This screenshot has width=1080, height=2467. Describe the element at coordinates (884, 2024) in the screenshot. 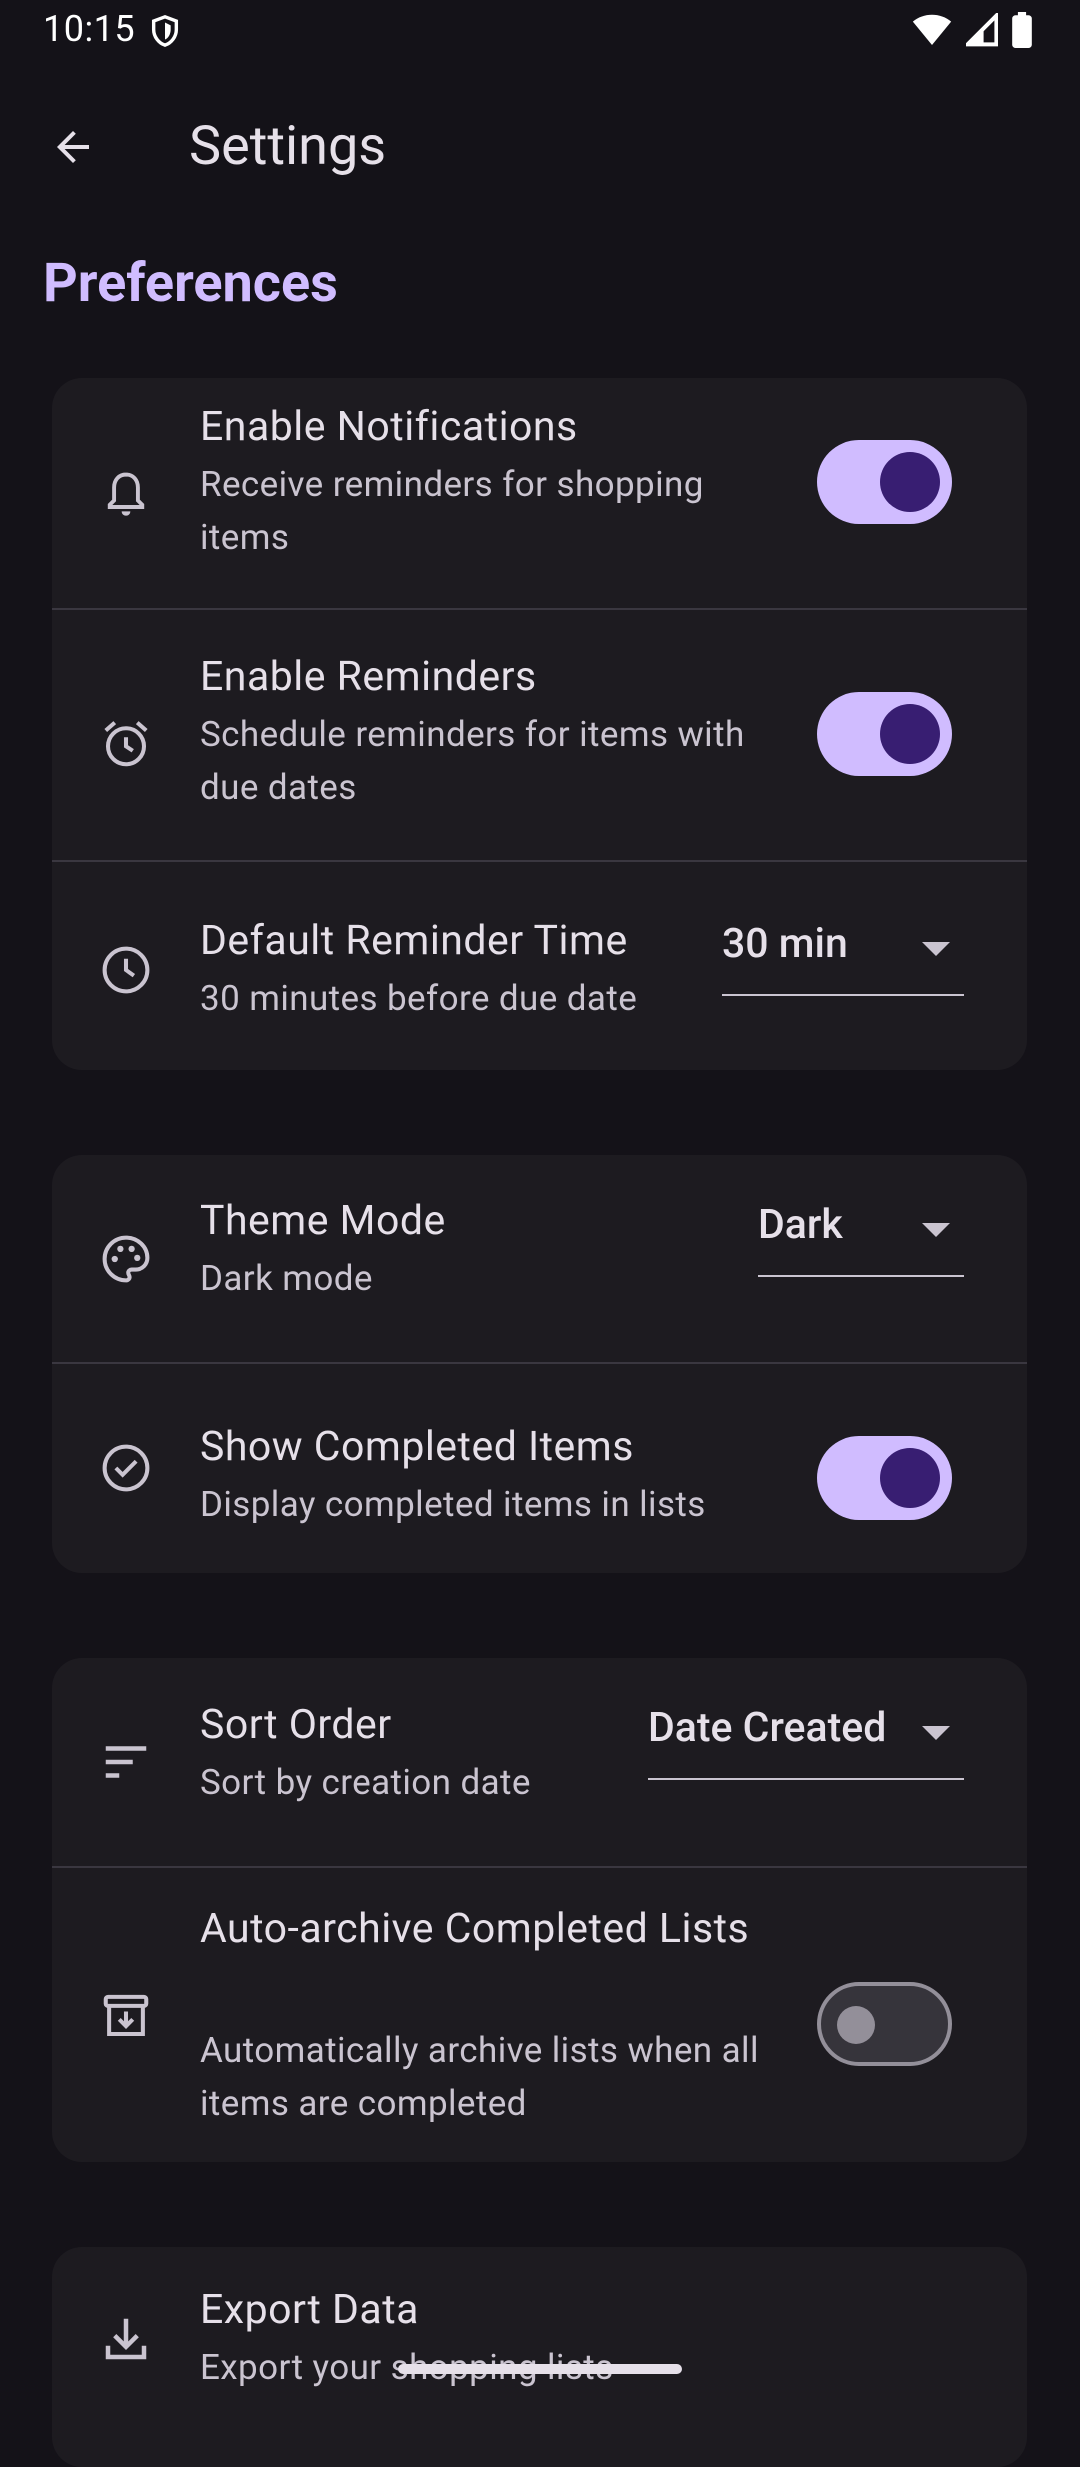

I see `auto-archive-switch` at that location.